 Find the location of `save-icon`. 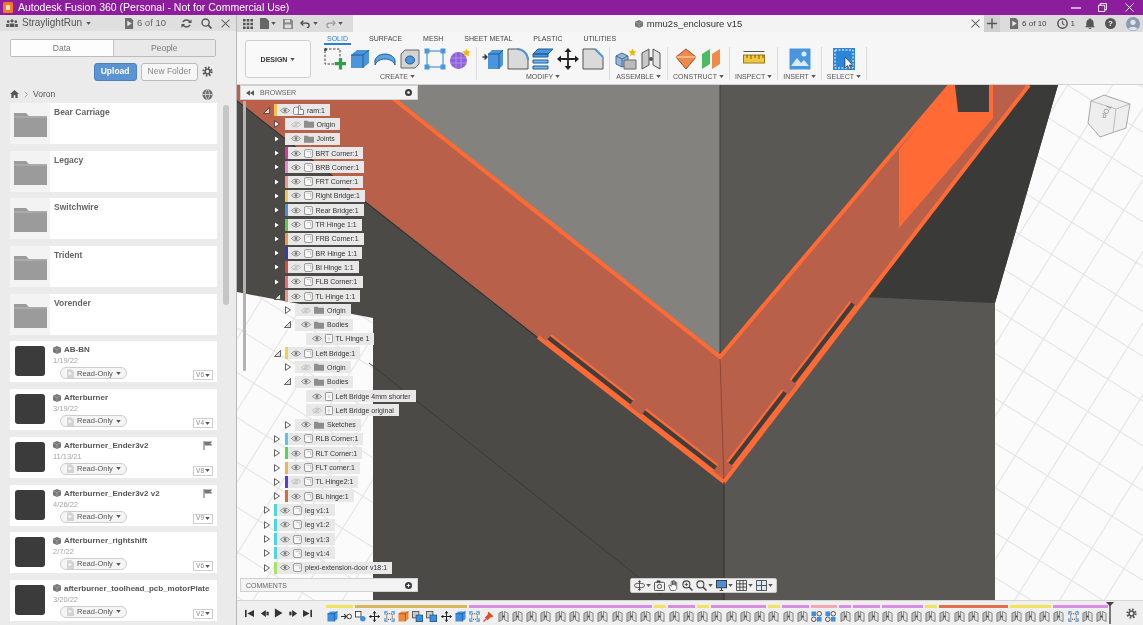

save-icon is located at coordinates (288, 23).